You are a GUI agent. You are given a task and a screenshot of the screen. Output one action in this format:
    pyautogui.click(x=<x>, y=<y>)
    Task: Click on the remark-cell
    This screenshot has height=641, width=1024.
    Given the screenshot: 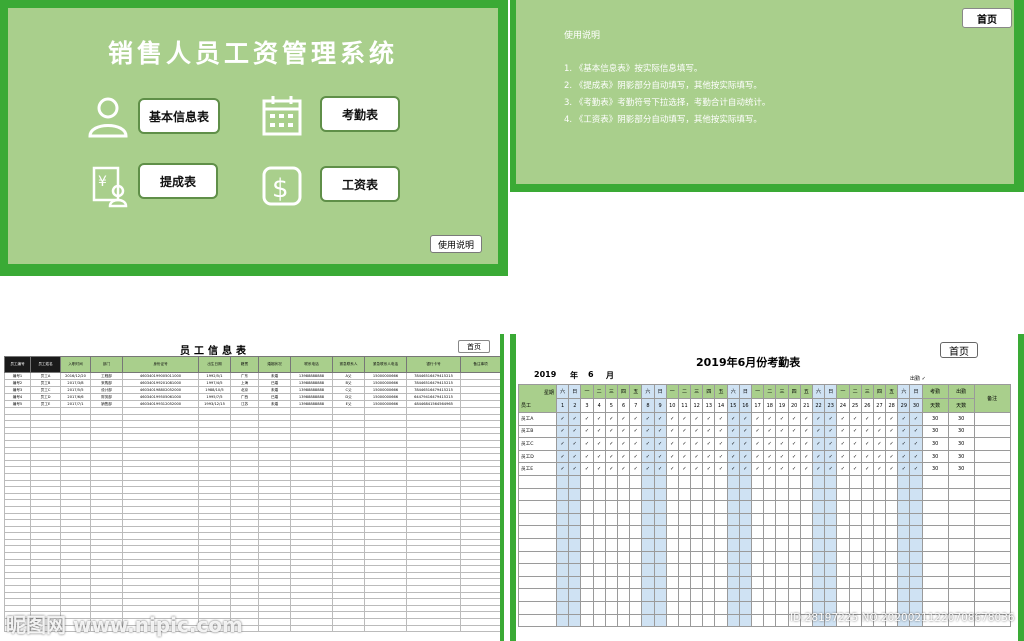 What is the action you would take?
    pyautogui.click(x=992, y=507)
    